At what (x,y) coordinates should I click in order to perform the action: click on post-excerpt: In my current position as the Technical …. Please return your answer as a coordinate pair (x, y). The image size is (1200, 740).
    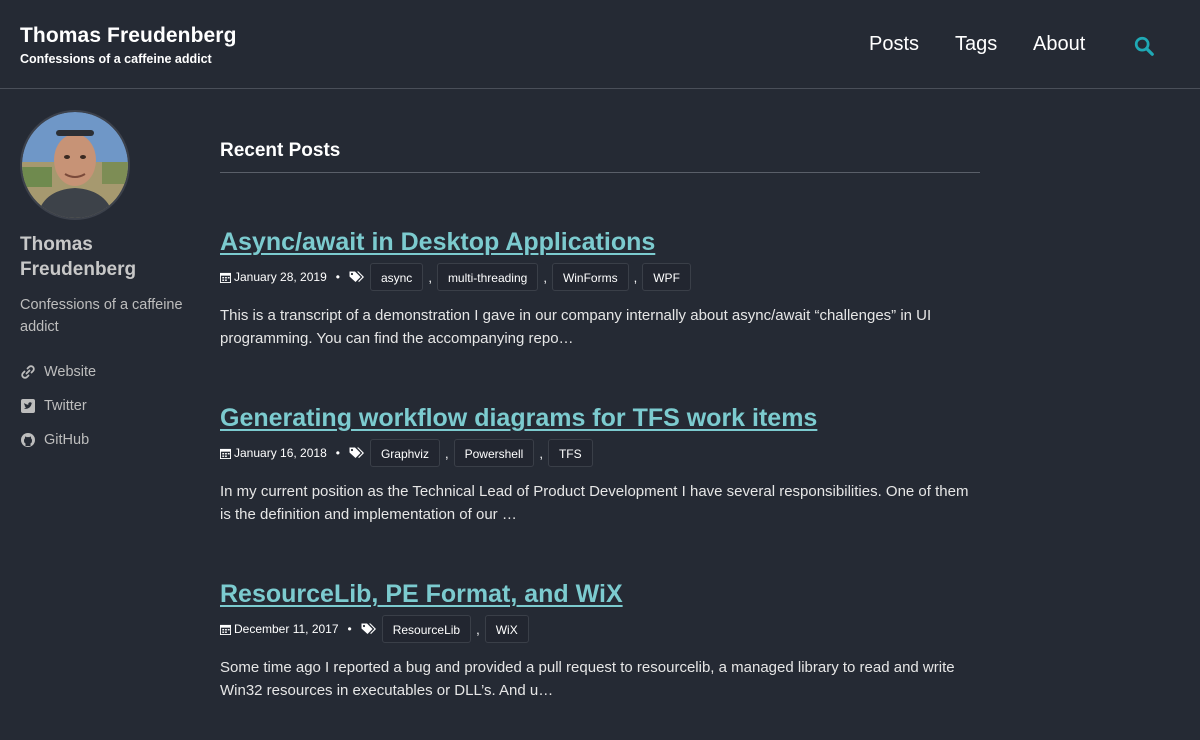
    Looking at the image, I should click on (594, 503).